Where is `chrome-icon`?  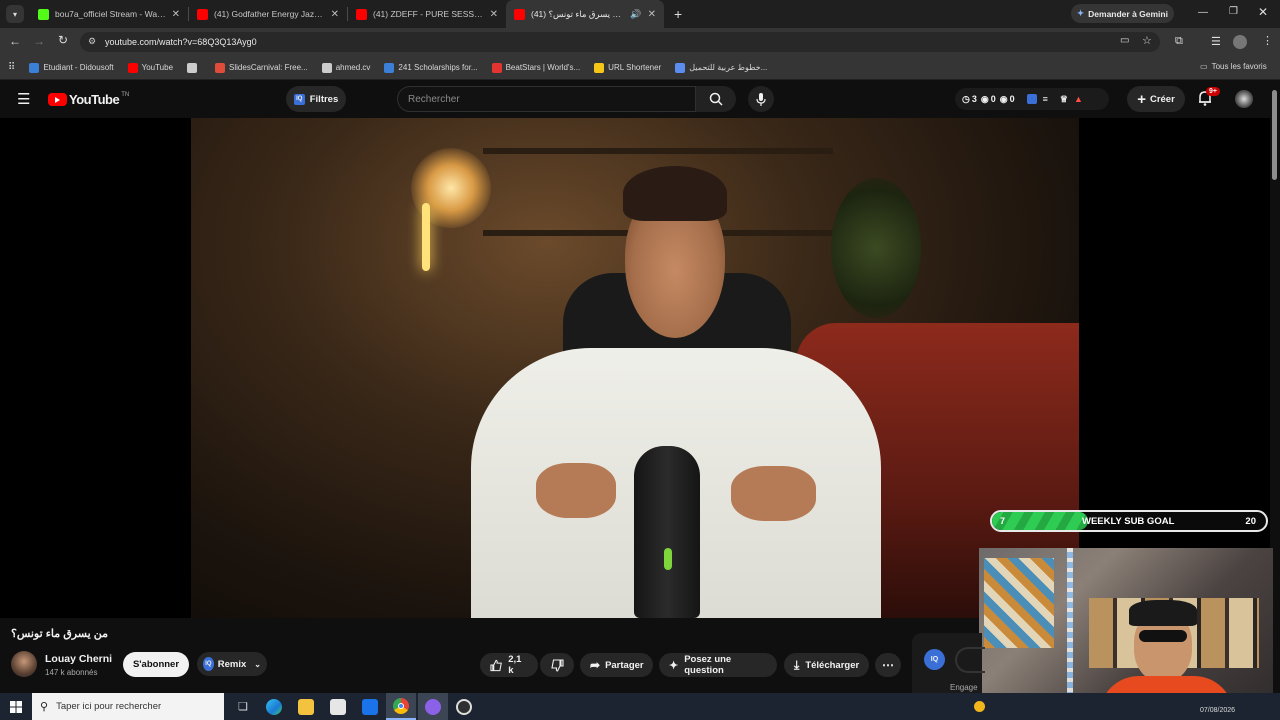
chrome-icon is located at coordinates (400, 705).